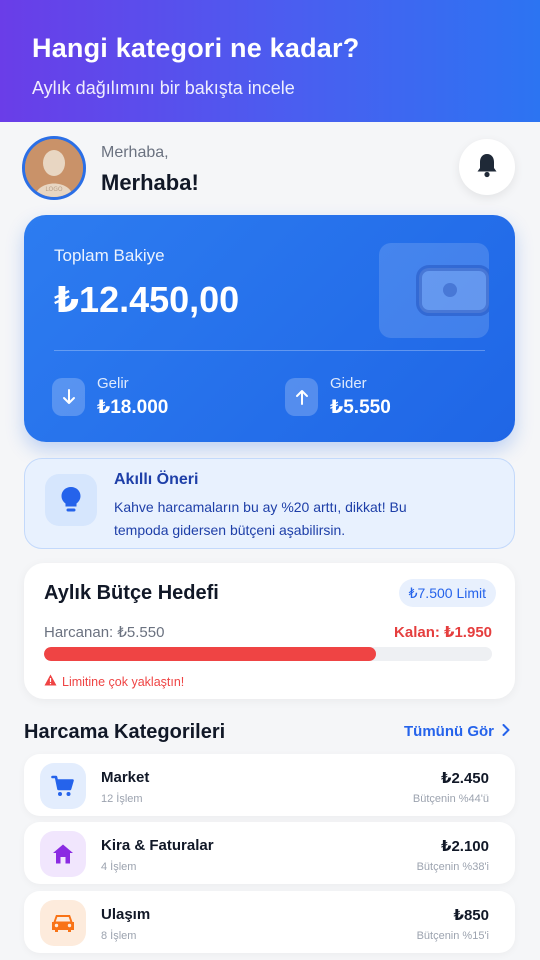 This screenshot has width=540, height=960. I want to click on budget-progress-bar, so click(268, 654).